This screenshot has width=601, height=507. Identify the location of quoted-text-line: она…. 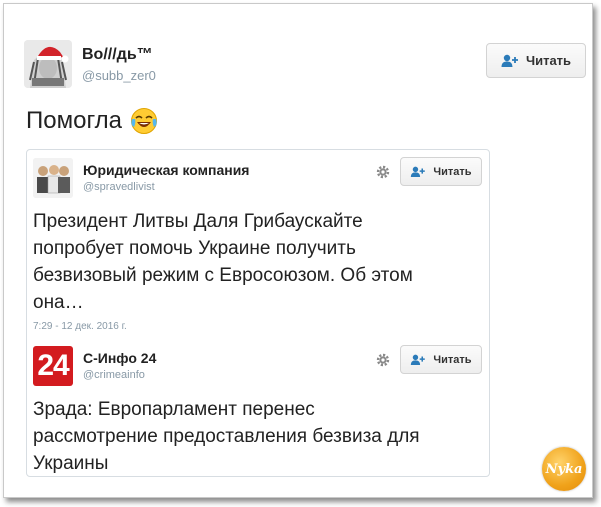
(58, 302).